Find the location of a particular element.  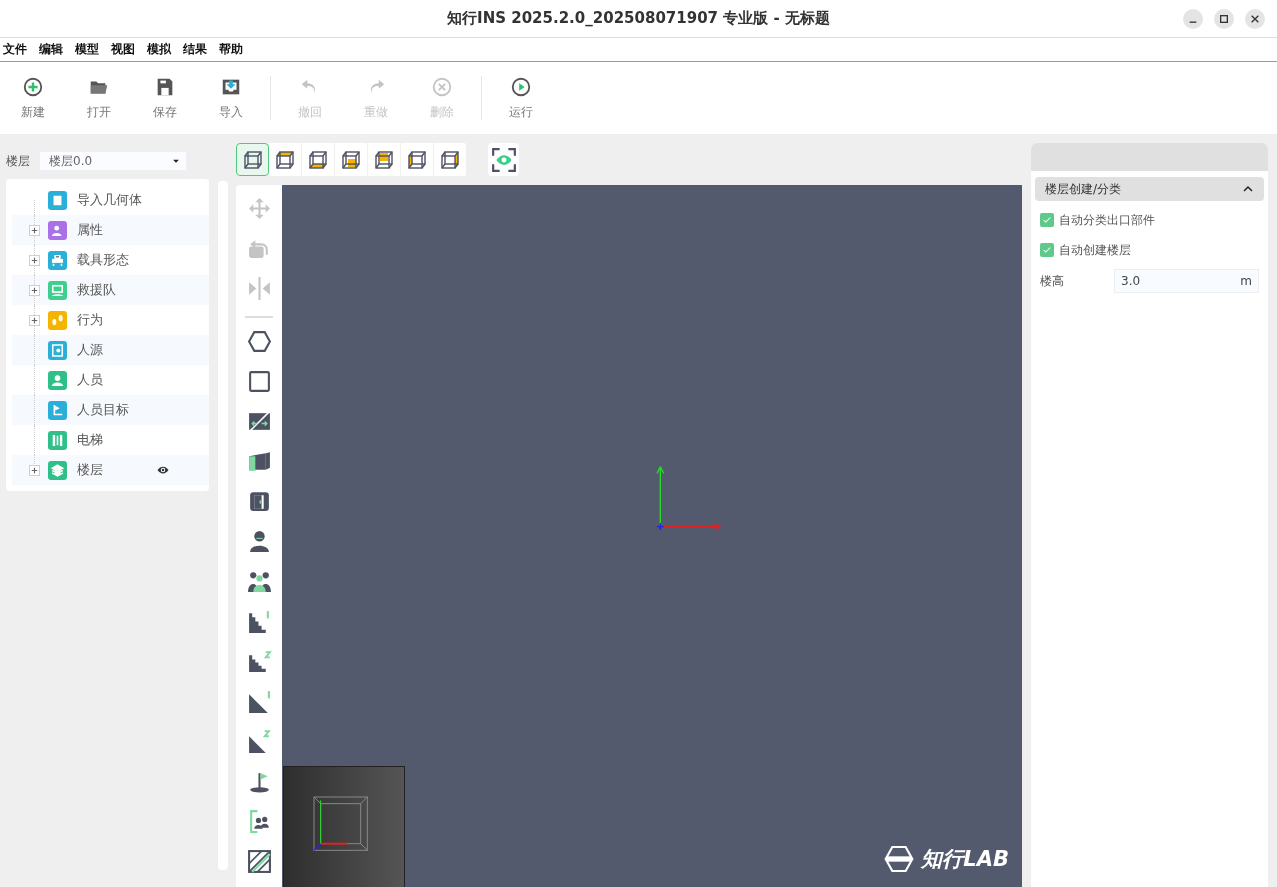

toolbar-button: 新建 is located at coordinates (33, 98).